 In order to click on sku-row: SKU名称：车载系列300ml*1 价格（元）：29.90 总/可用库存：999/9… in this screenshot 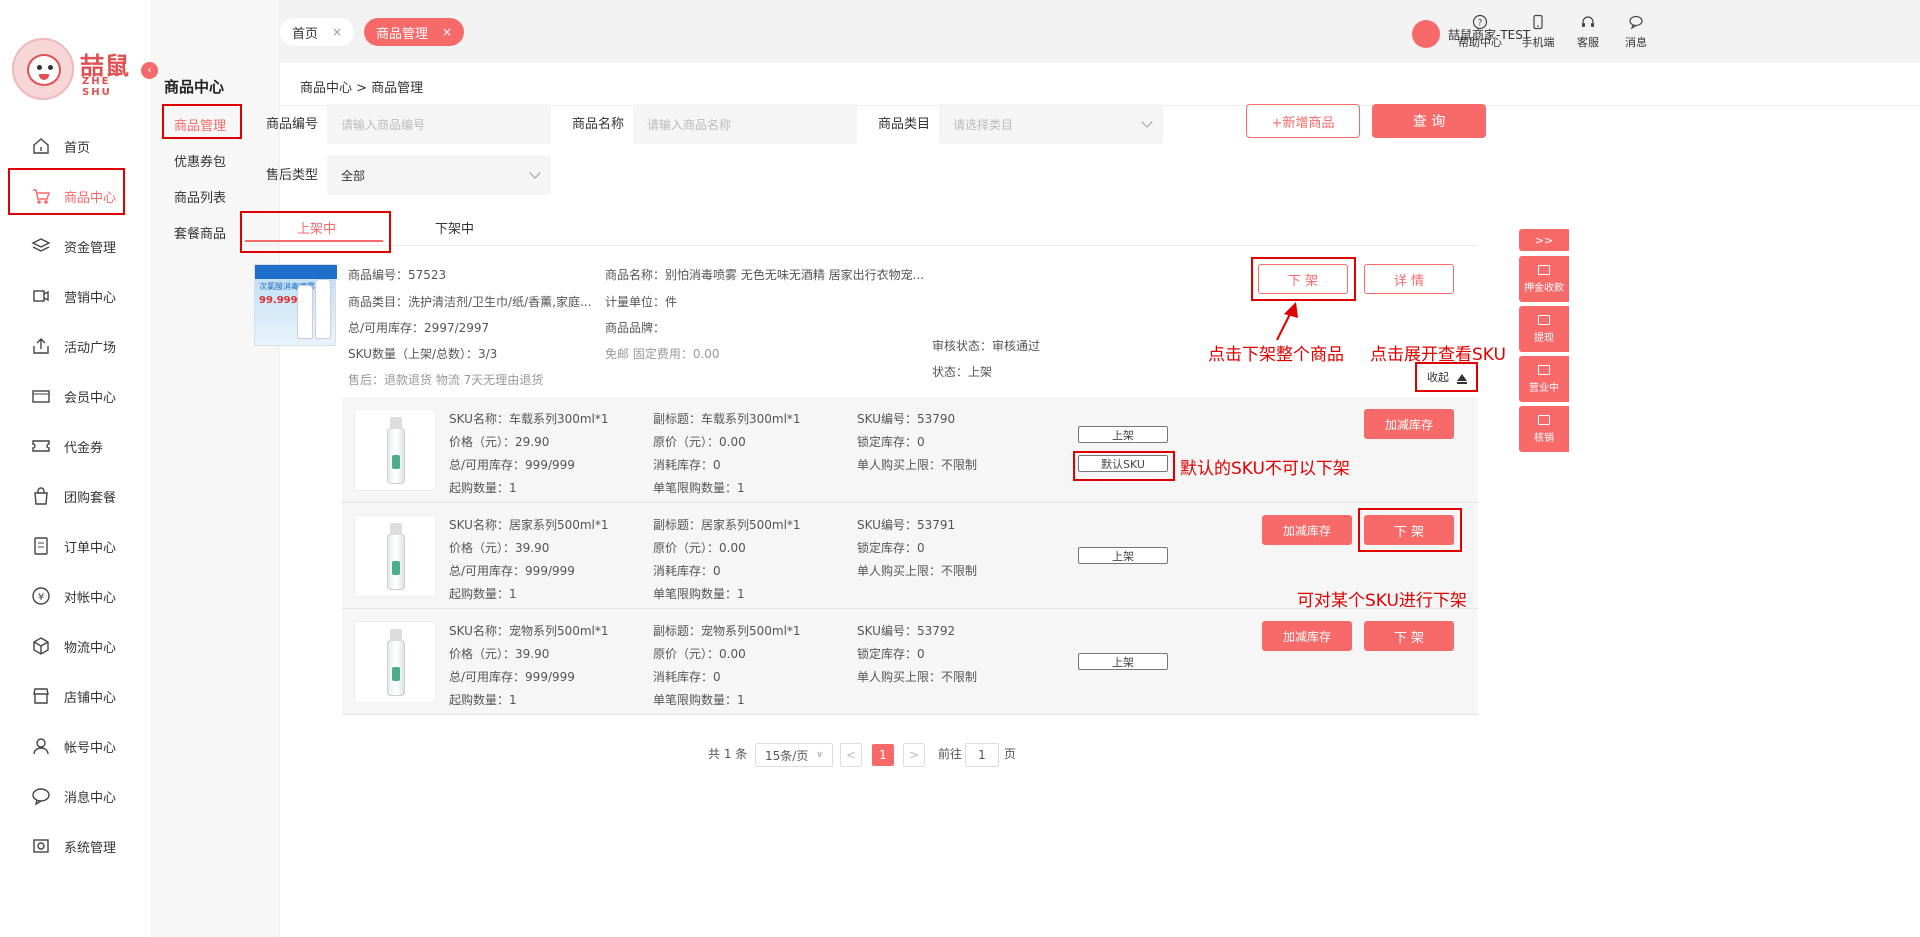, I will do `click(910, 450)`.